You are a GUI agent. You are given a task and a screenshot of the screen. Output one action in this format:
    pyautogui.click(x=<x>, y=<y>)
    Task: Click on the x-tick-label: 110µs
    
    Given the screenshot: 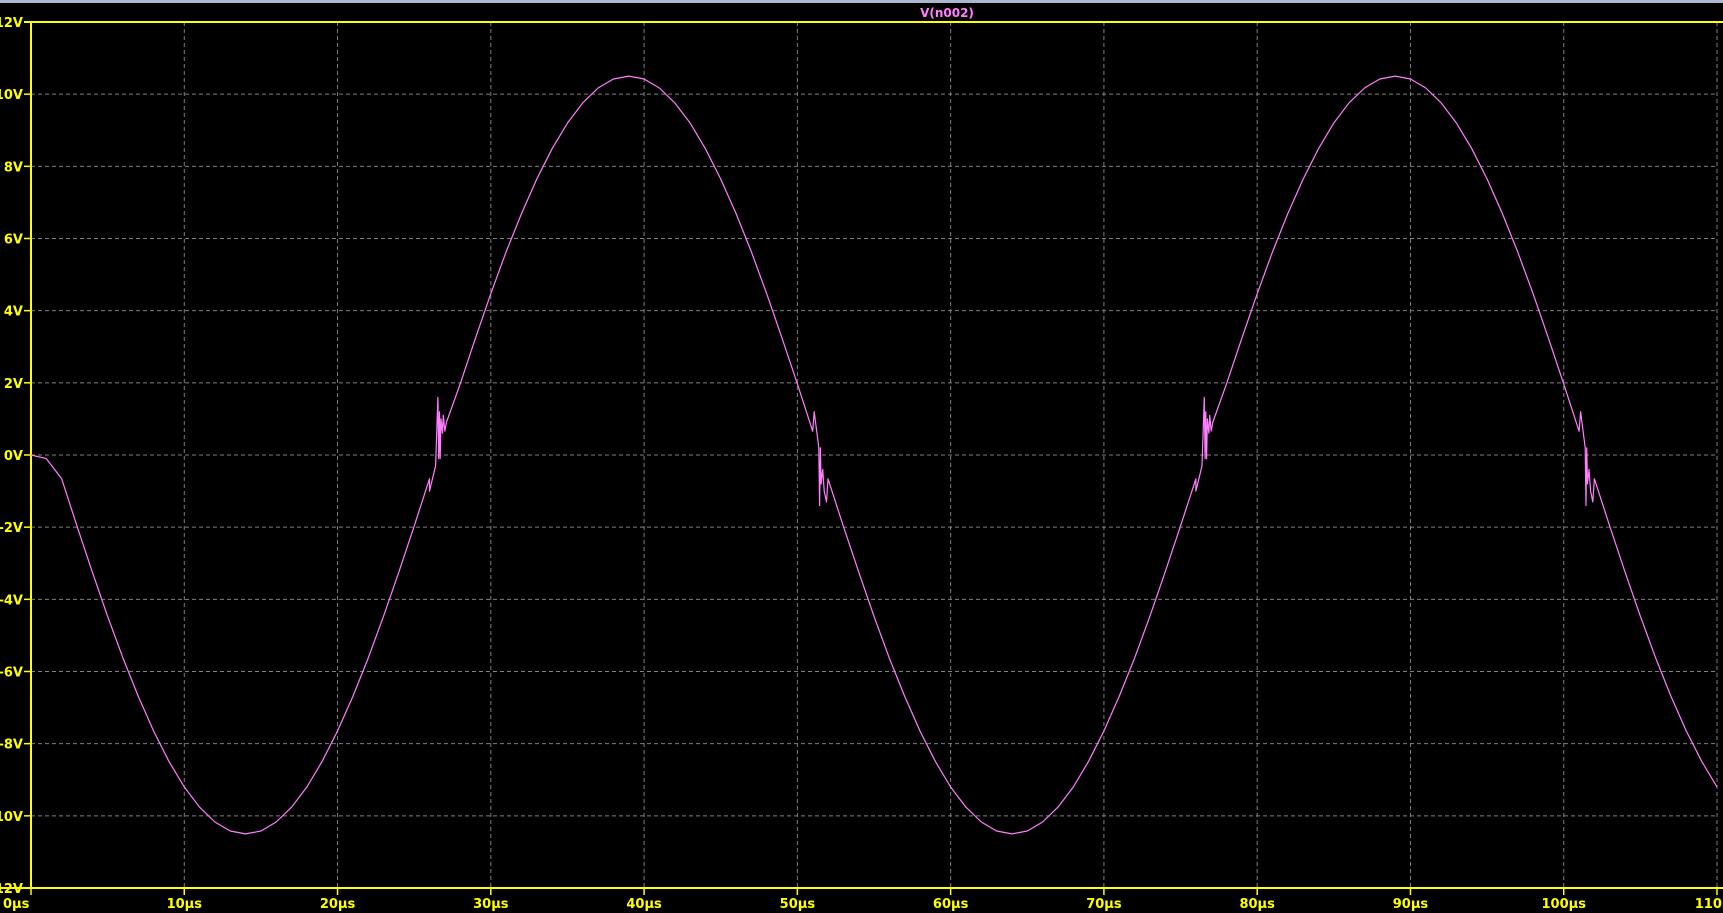 What is the action you would take?
    pyautogui.click(x=1709, y=904)
    